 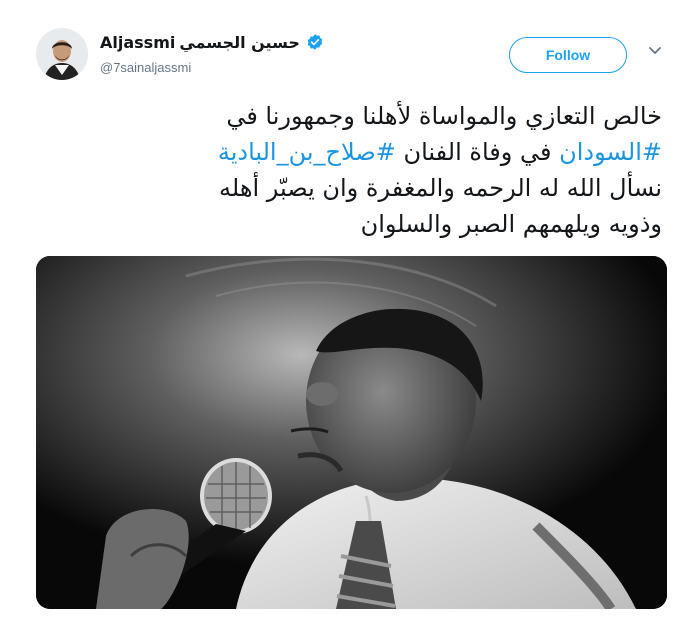 I want to click on chevron-down-icon, so click(x=655, y=51).